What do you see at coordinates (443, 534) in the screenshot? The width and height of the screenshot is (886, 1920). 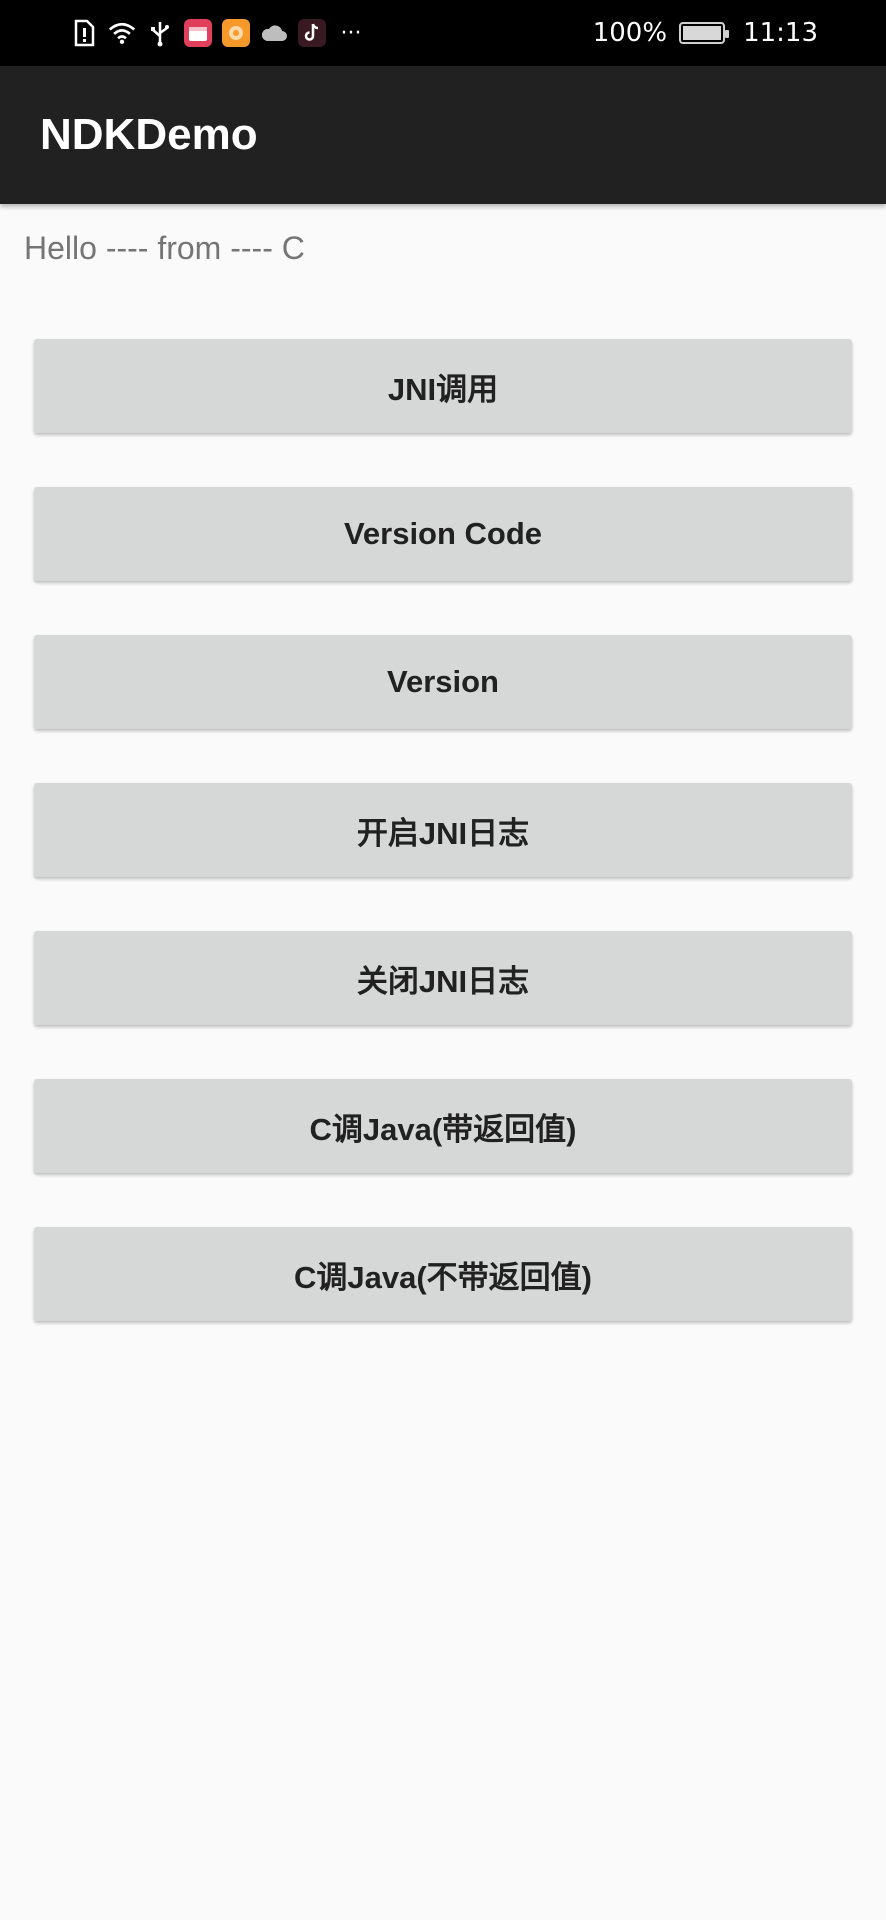 I see `version-code-button: Version Code` at bounding box center [443, 534].